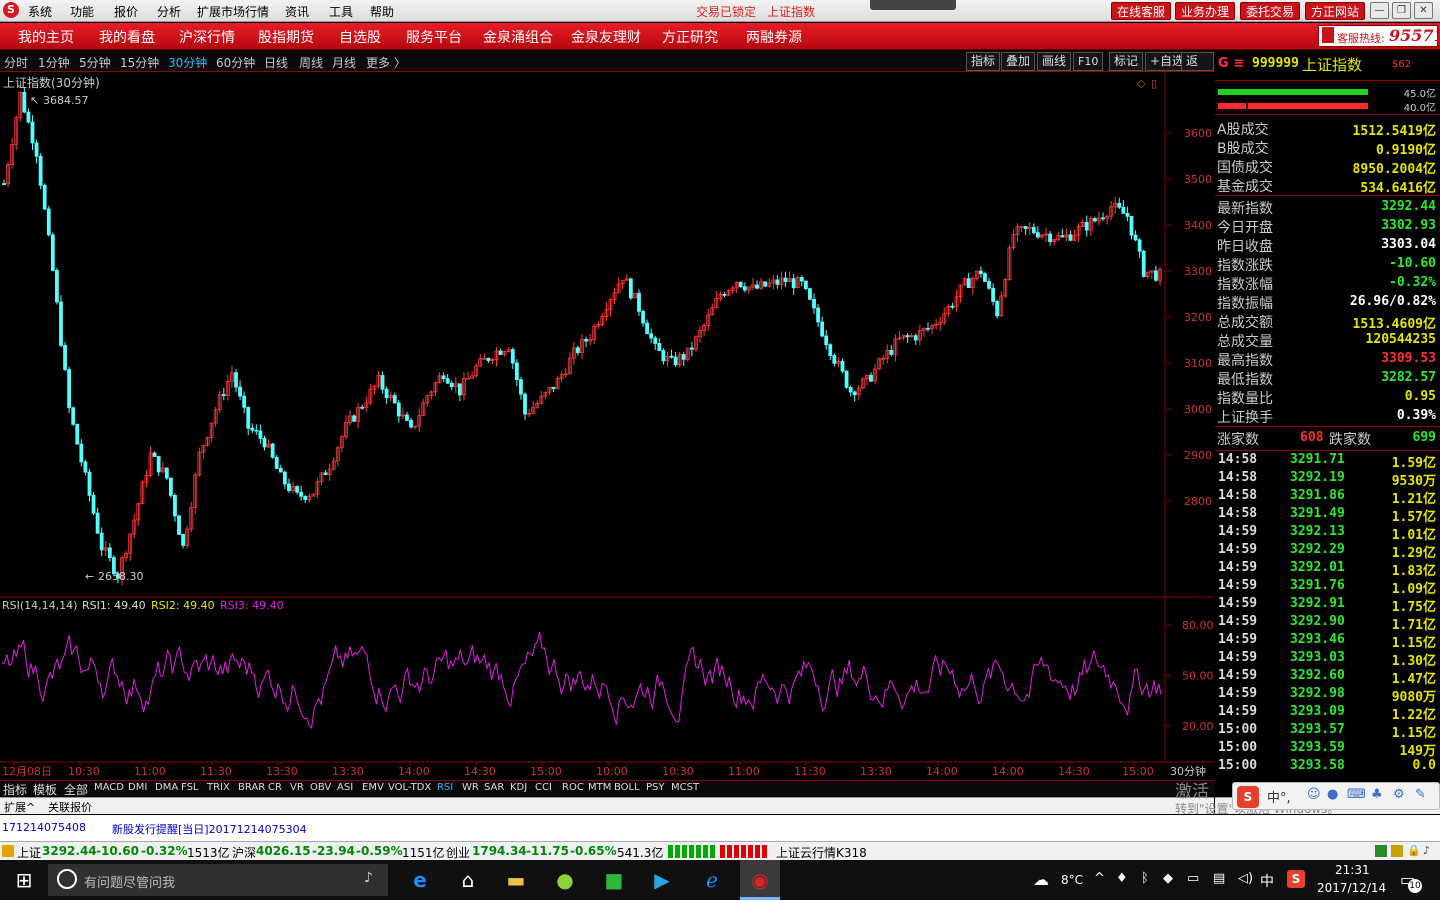 This screenshot has height=900, width=1440. What do you see at coordinates (139, 62) in the screenshot?
I see `tf-15min: 15分钟` at bounding box center [139, 62].